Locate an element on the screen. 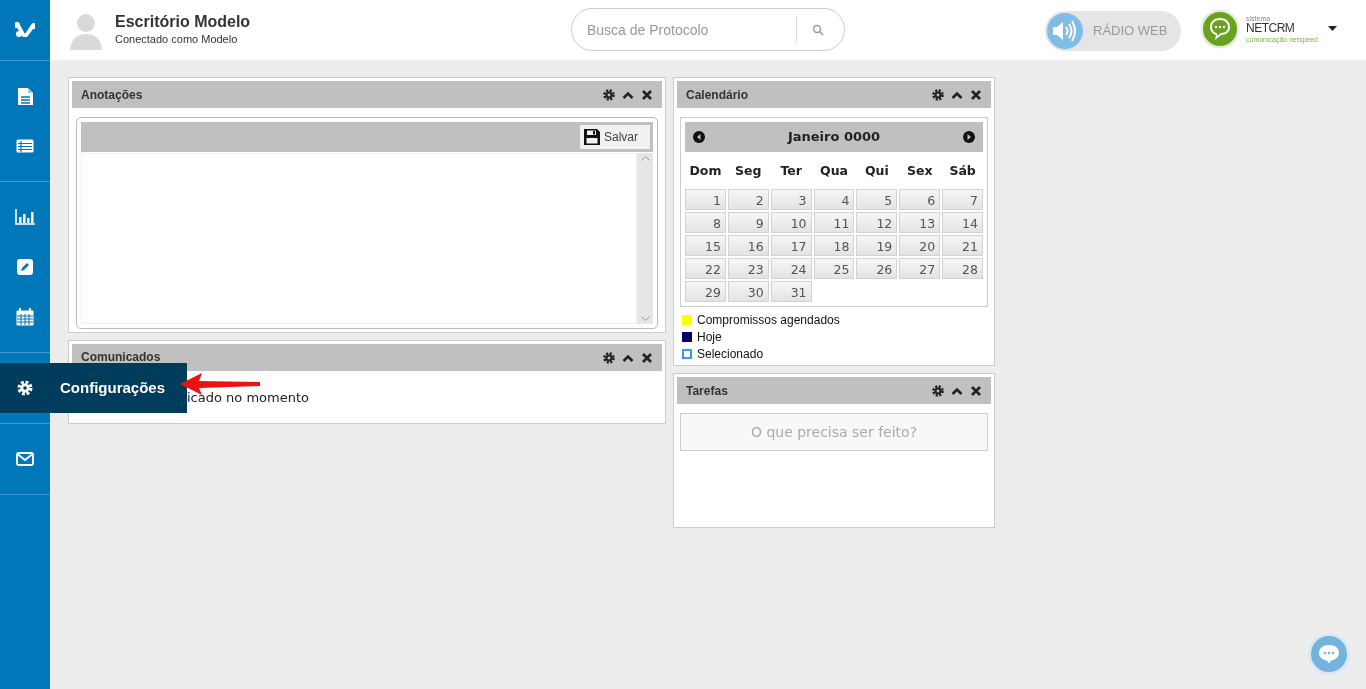 This screenshot has width=1366, height=689. day-cell: 6 is located at coordinates (920, 199).